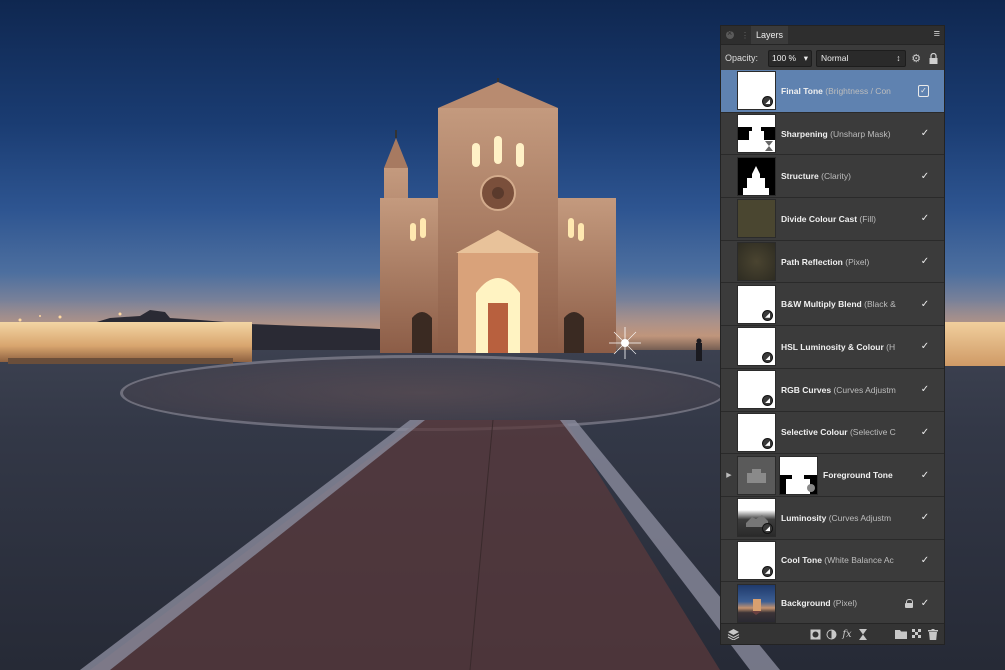 This screenshot has height=670, width=1005. I want to click on layer-label: Path Reflection (Pixel), so click(850, 262).